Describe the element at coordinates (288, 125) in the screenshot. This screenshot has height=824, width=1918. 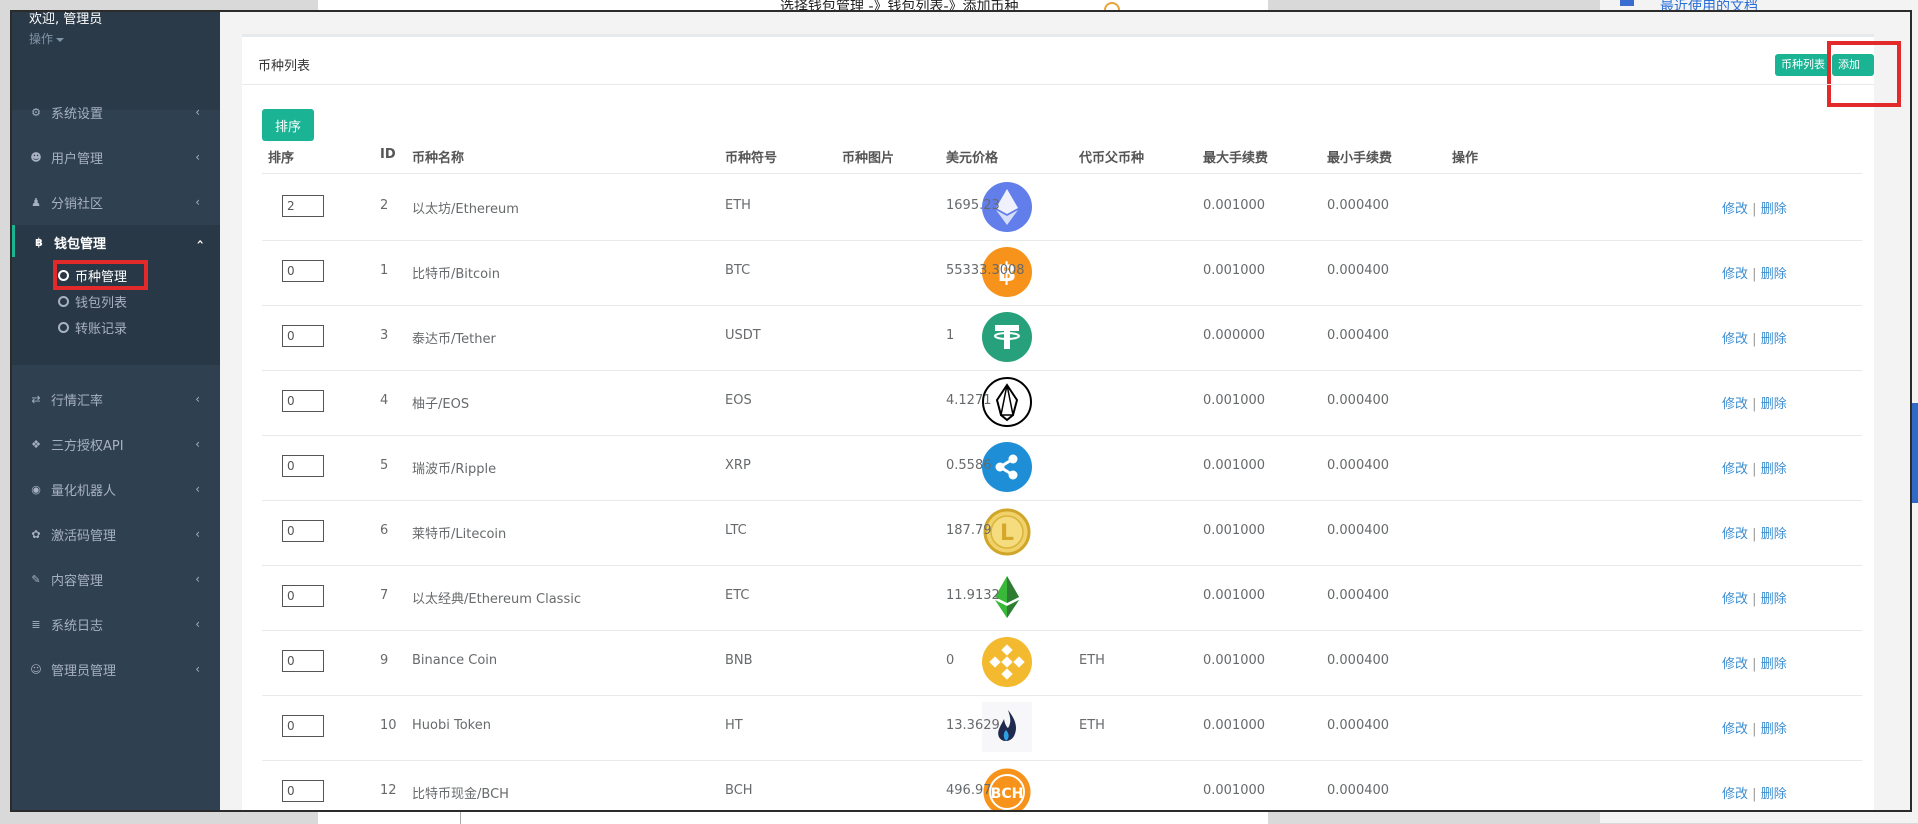
I see `sort-button: 排序` at that location.